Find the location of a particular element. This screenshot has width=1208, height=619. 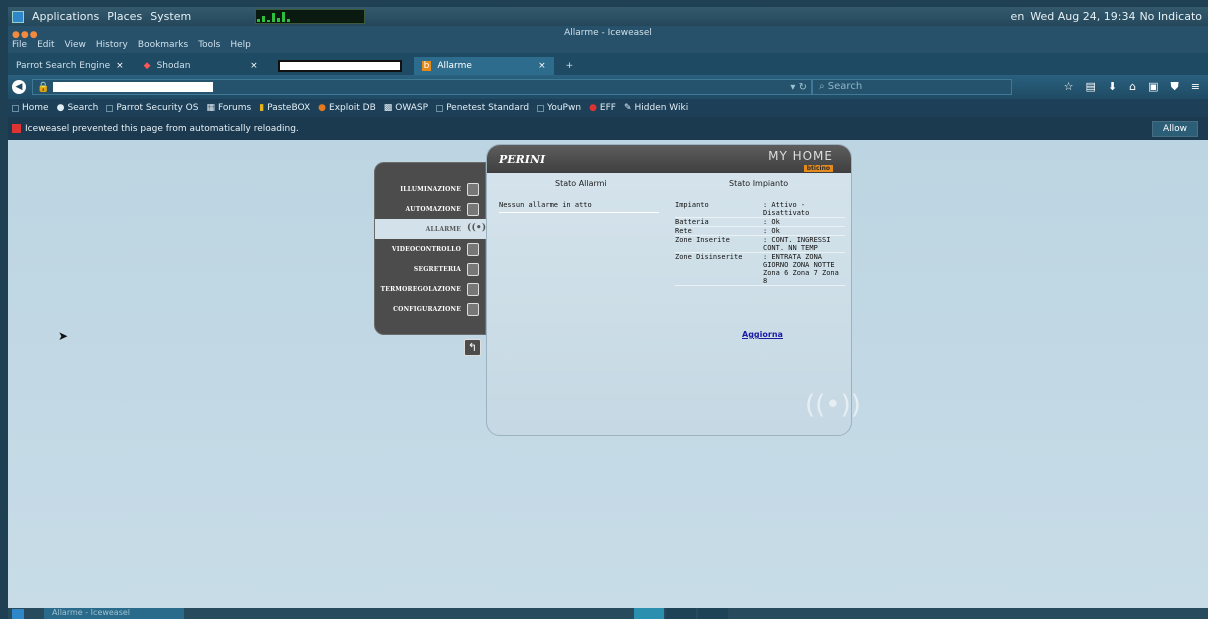

menu-system: System is located at coordinates (170, 16).